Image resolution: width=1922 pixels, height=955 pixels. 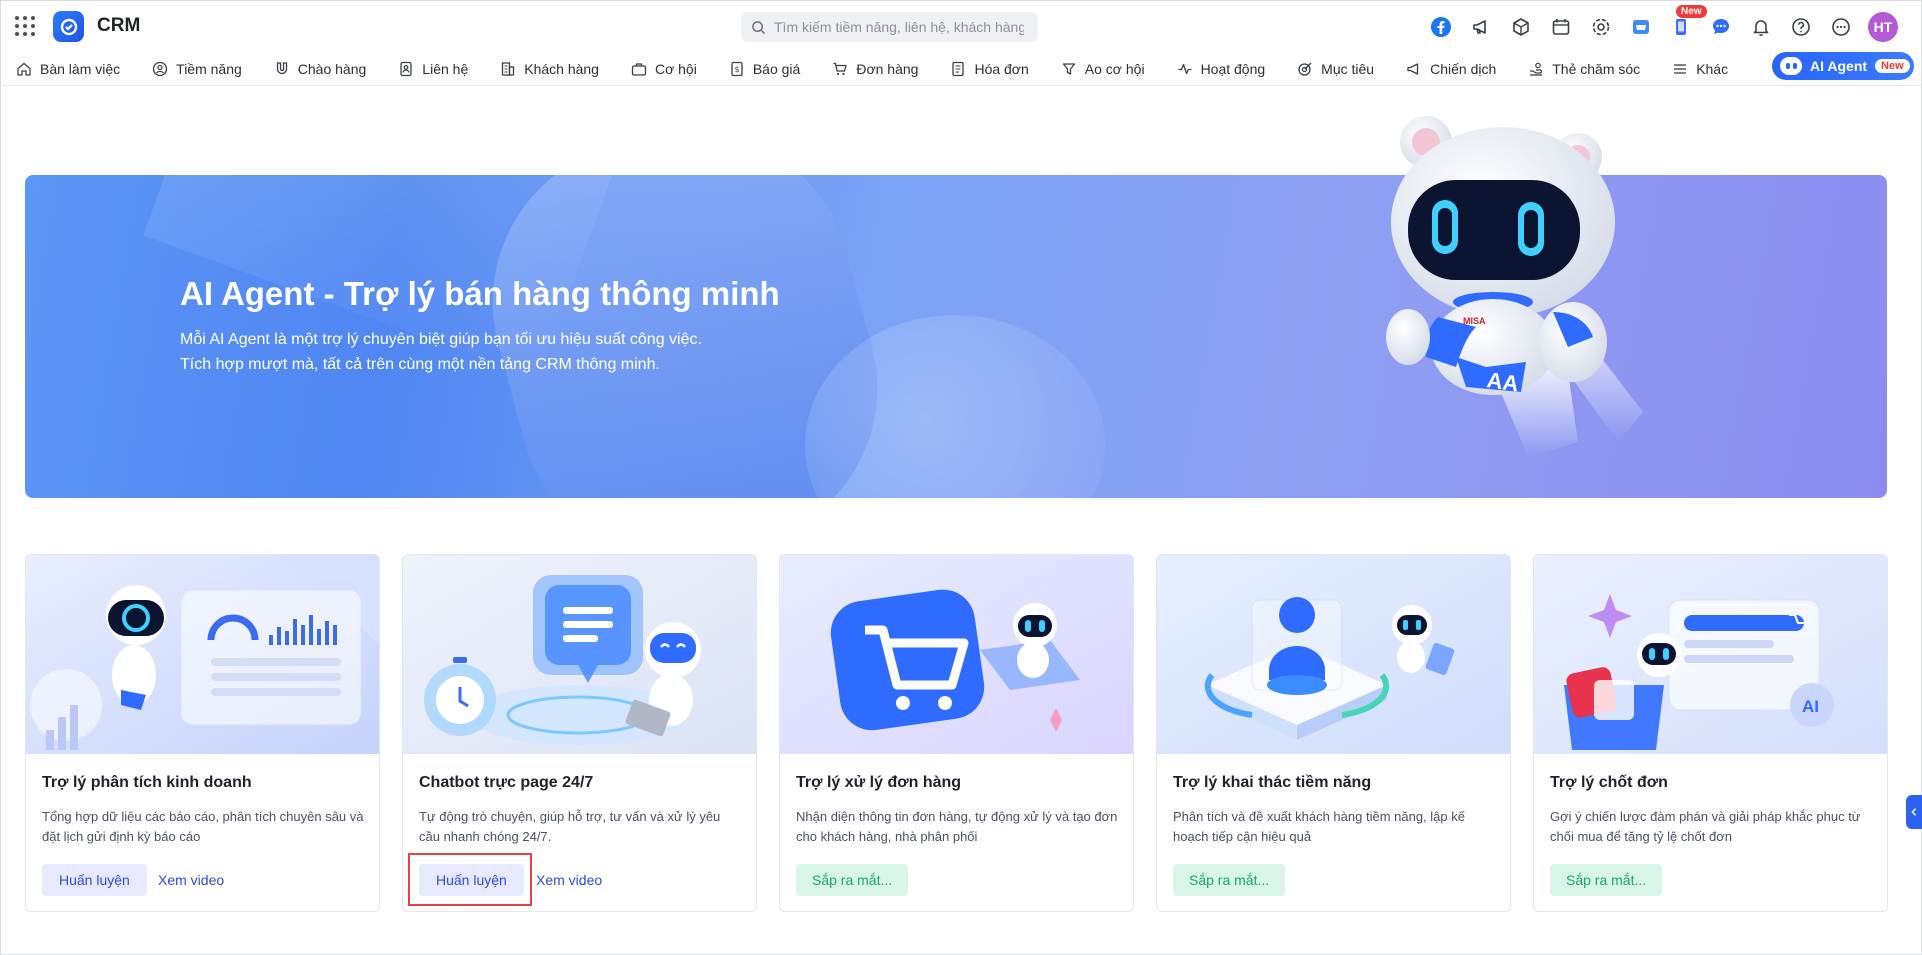 I want to click on analytics-illustration-icon, so click(x=202, y=654).